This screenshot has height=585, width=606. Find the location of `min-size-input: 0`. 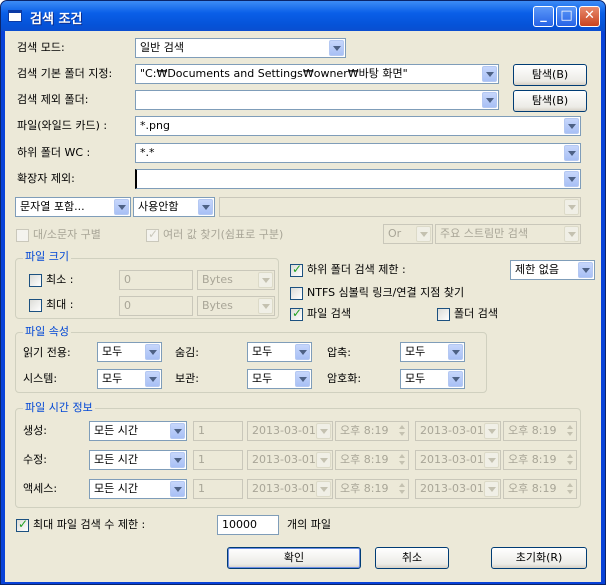

min-size-input: 0 is located at coordinates (156, 280).